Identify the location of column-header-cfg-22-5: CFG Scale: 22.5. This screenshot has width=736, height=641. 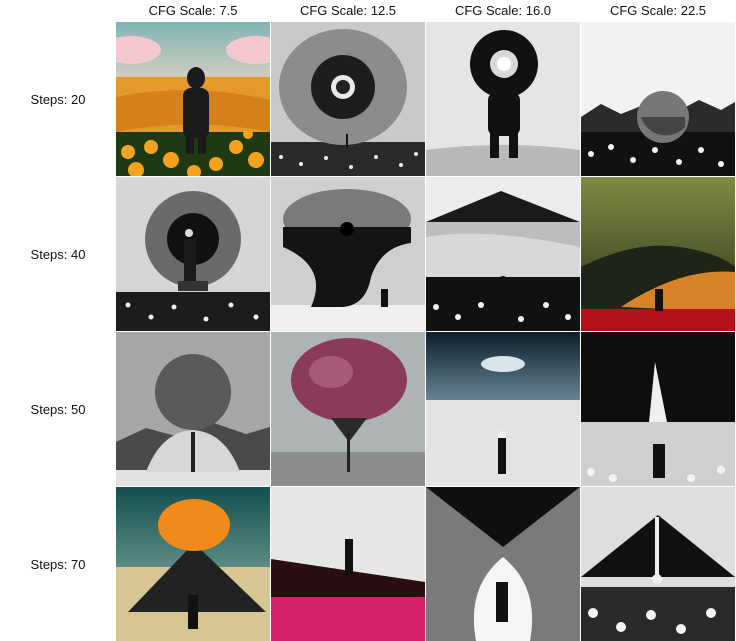
(658, 10).